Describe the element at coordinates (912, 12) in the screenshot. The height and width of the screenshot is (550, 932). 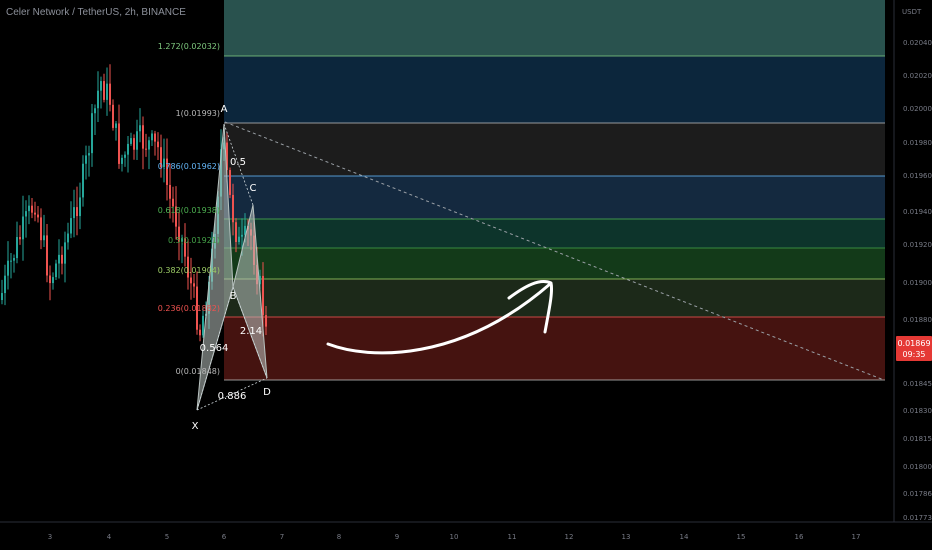
I see `price-axis-unit: USDT` at that location.